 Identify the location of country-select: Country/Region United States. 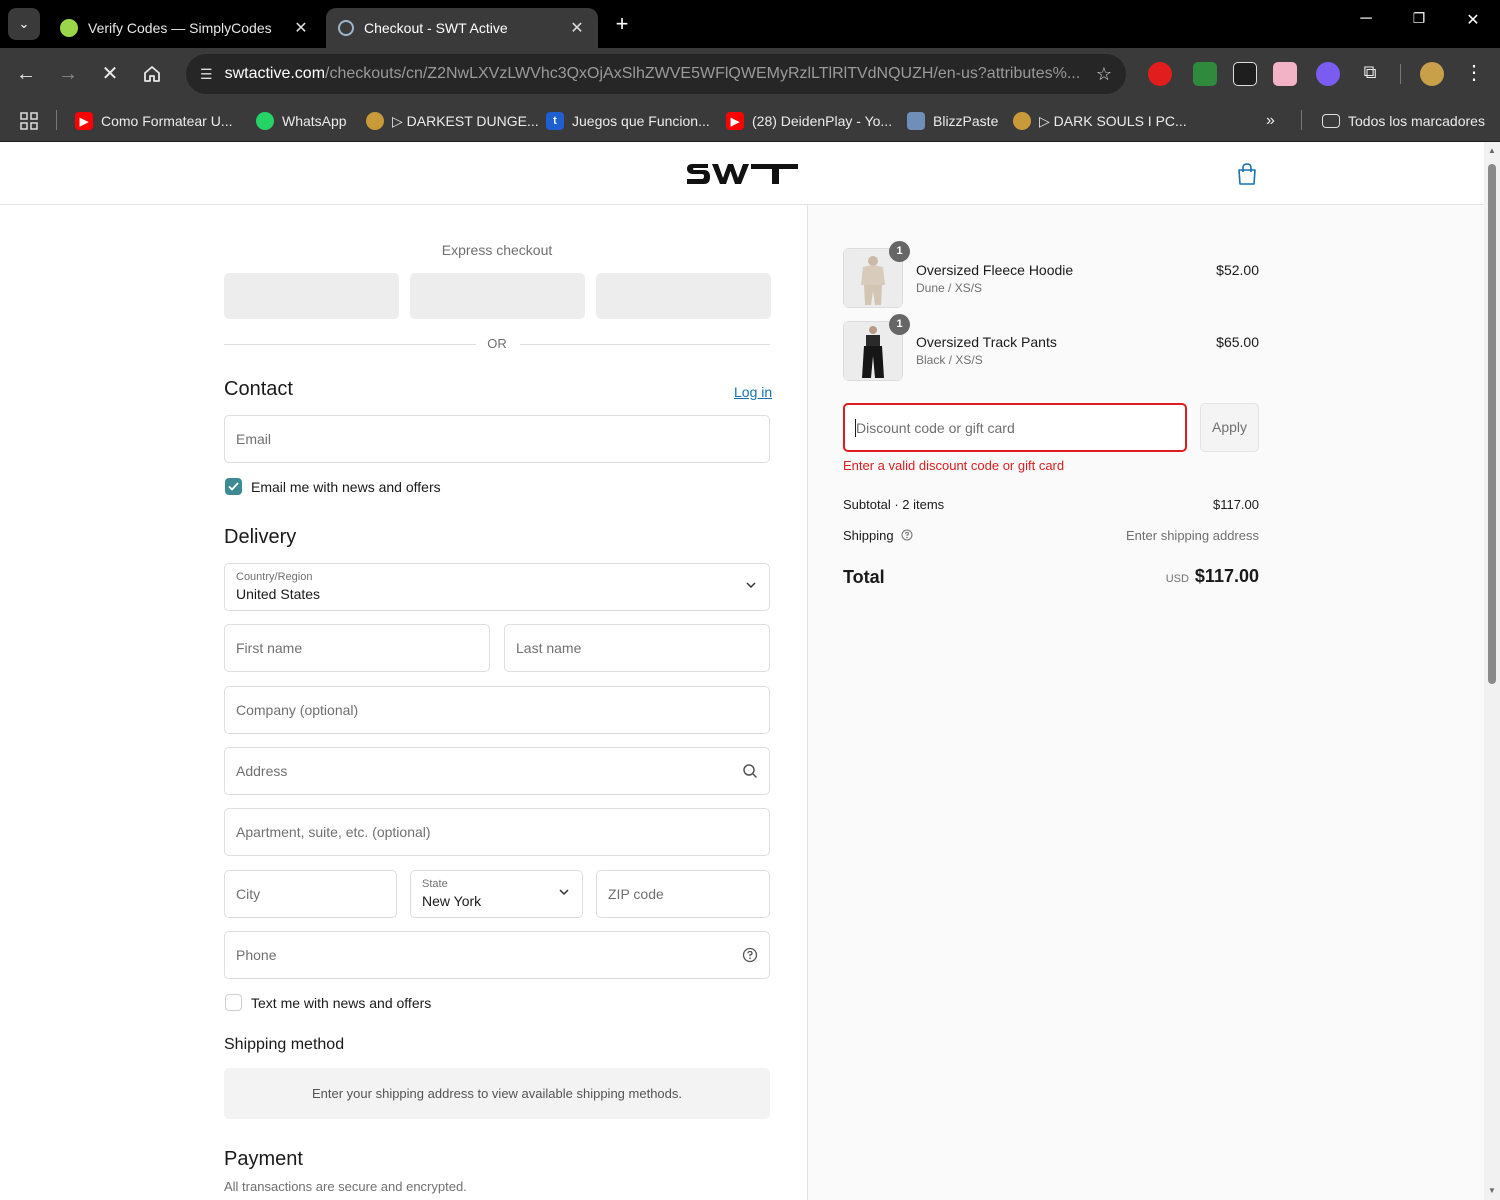
(497, 587).